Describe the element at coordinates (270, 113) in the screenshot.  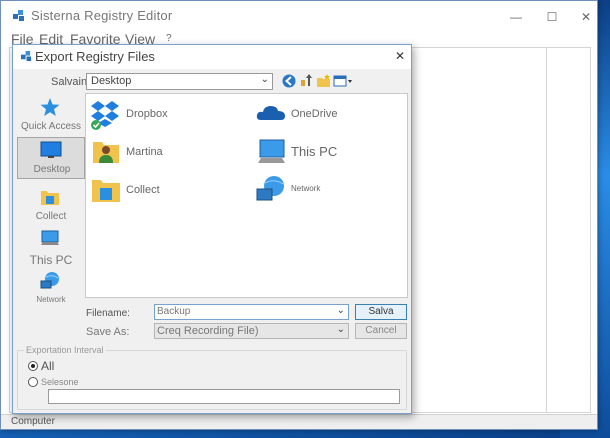
I see `onedrive-icon` at that location.